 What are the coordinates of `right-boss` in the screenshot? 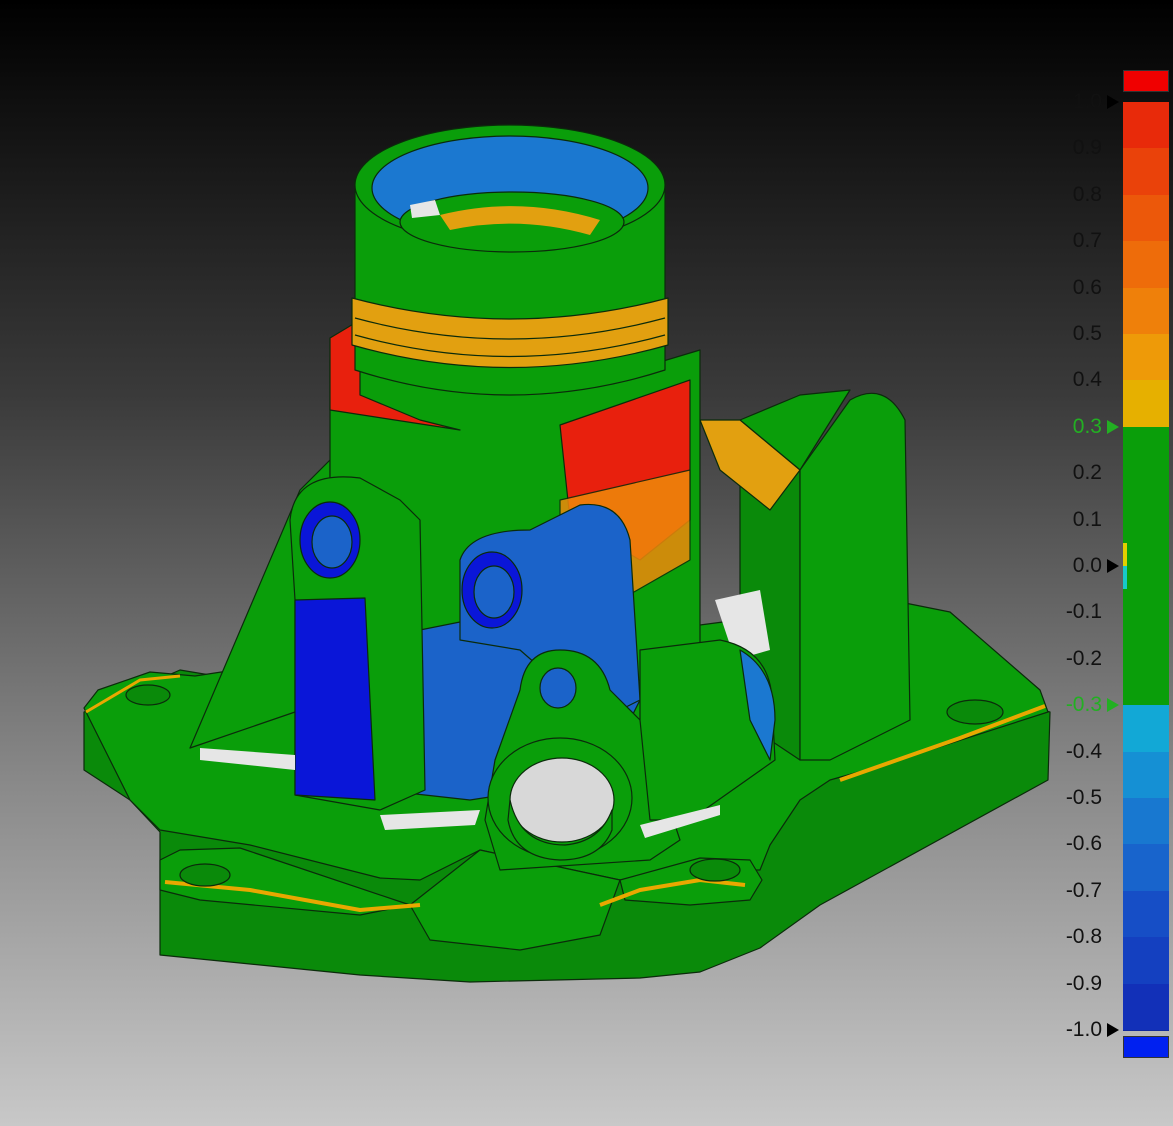 It's located at (855, 576).